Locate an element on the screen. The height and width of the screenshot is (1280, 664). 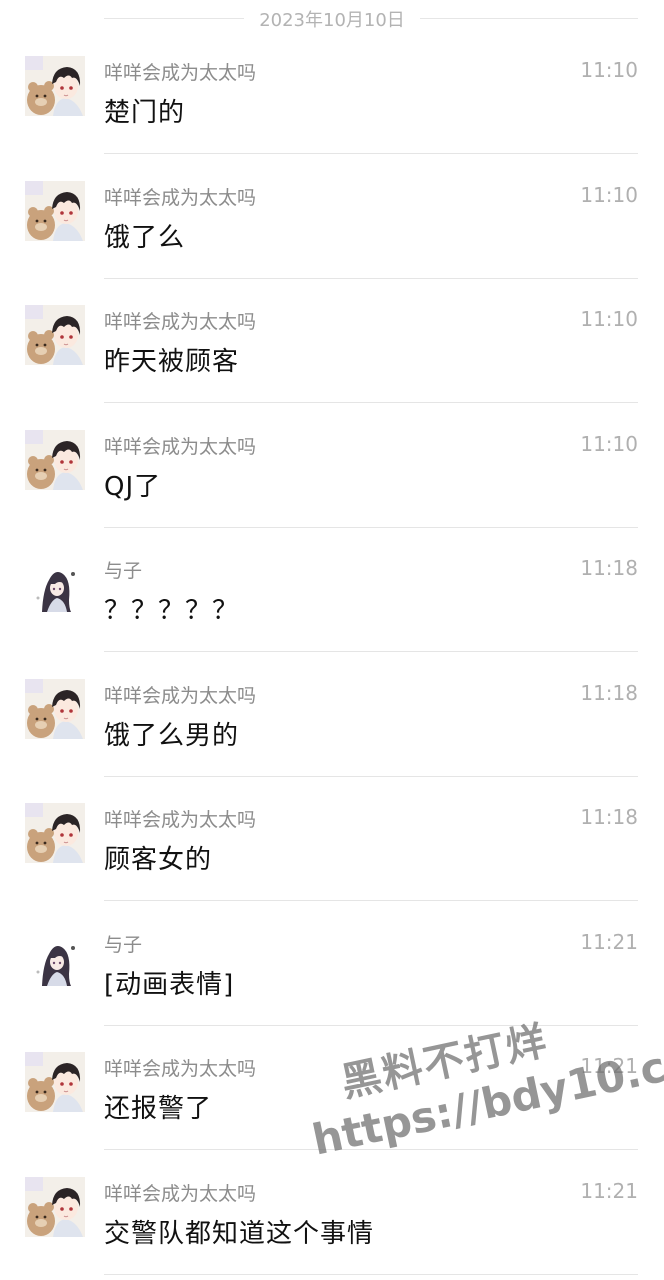
message-text: 交警队都知道这个事情 is located at coordinates (239, 1233).